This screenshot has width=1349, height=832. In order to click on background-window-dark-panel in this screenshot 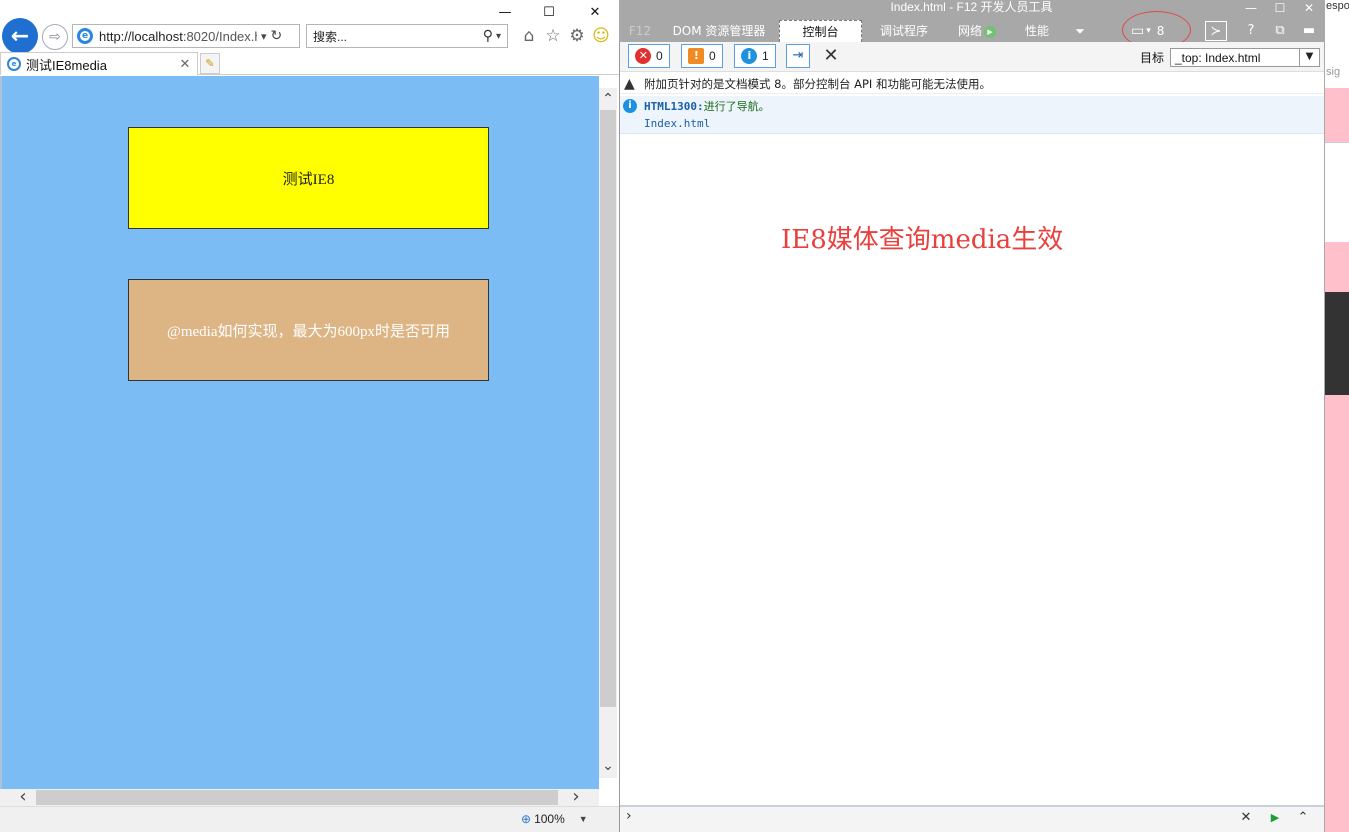, I will do `click(1337, 343)`.